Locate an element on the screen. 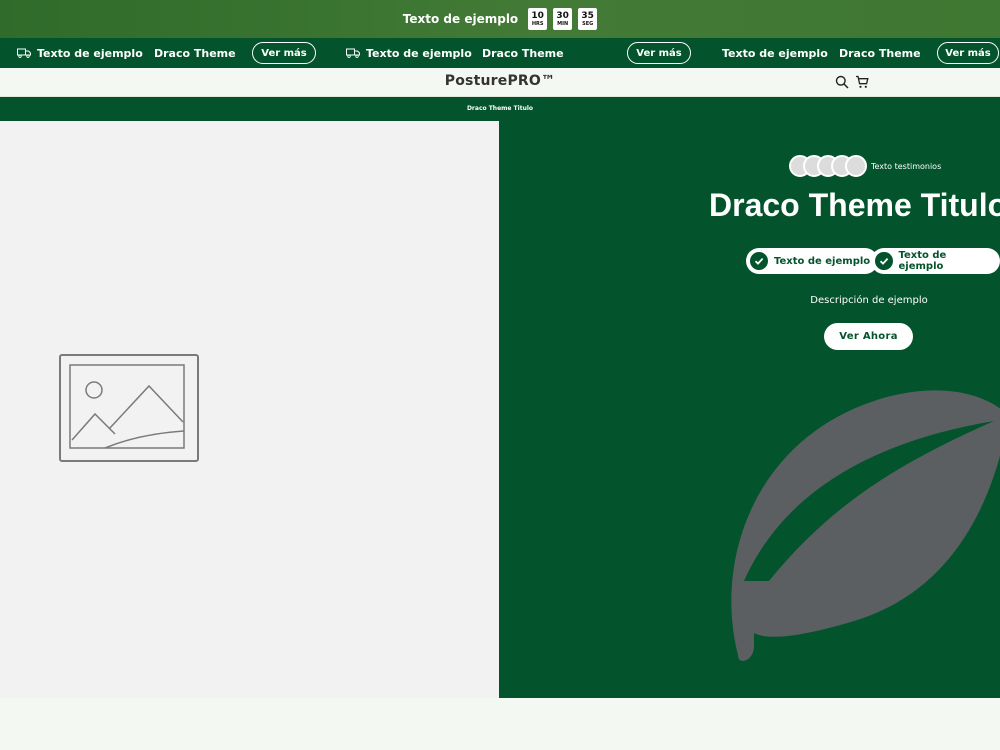  avatar is located at coordinates (856, 166).